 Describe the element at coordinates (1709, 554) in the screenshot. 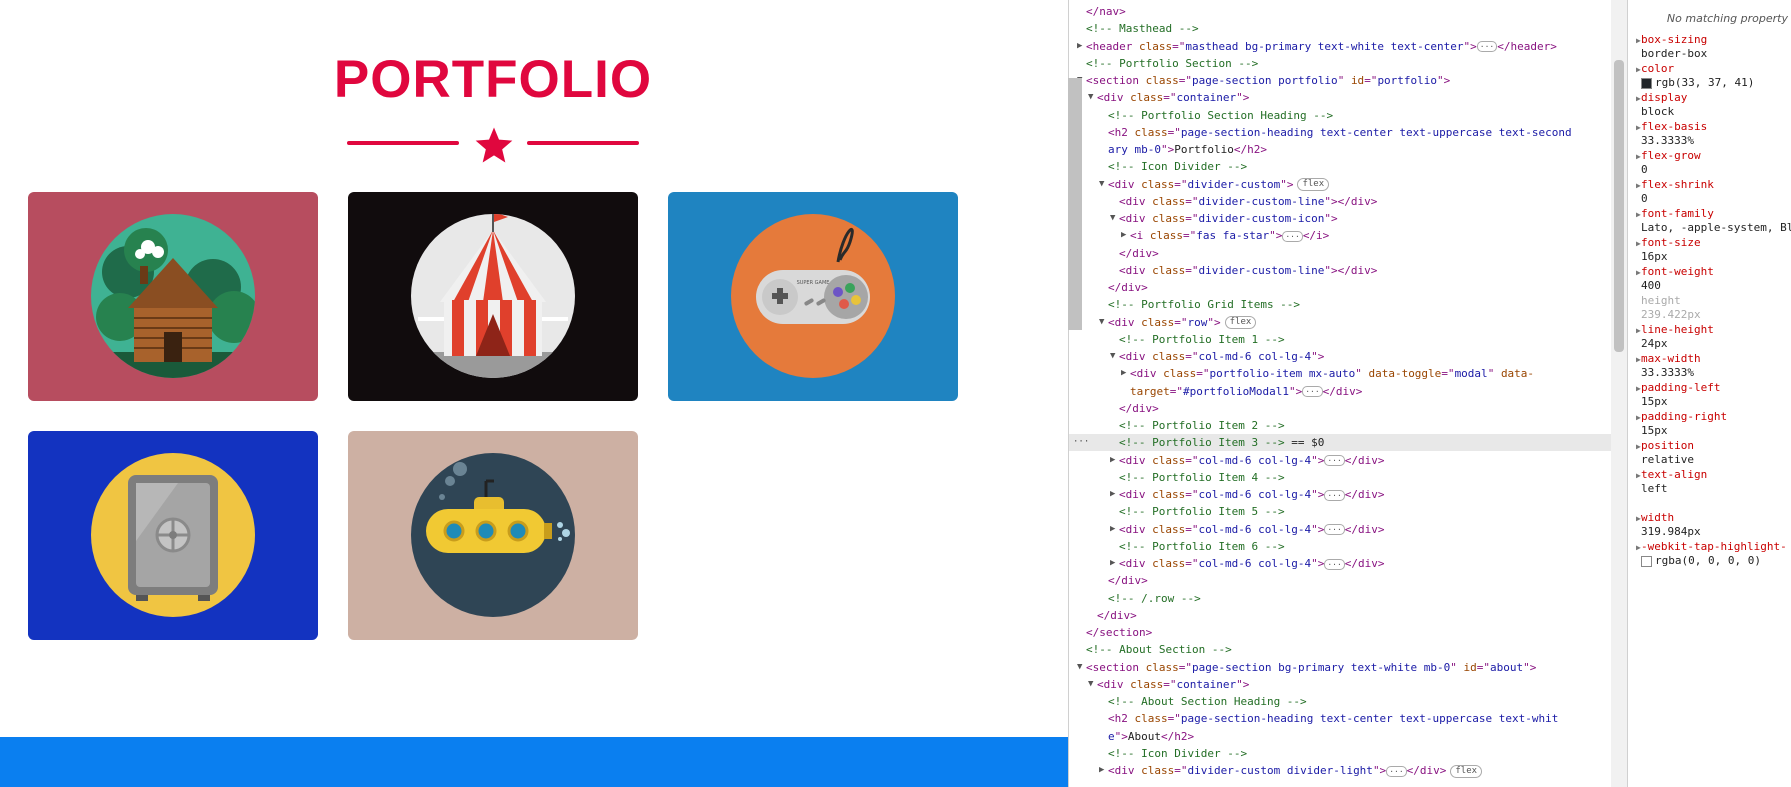

I see `computed-style-property: ▶-webkit-tap-highlight-crgba(0, 0, 0, 0)` at that location.